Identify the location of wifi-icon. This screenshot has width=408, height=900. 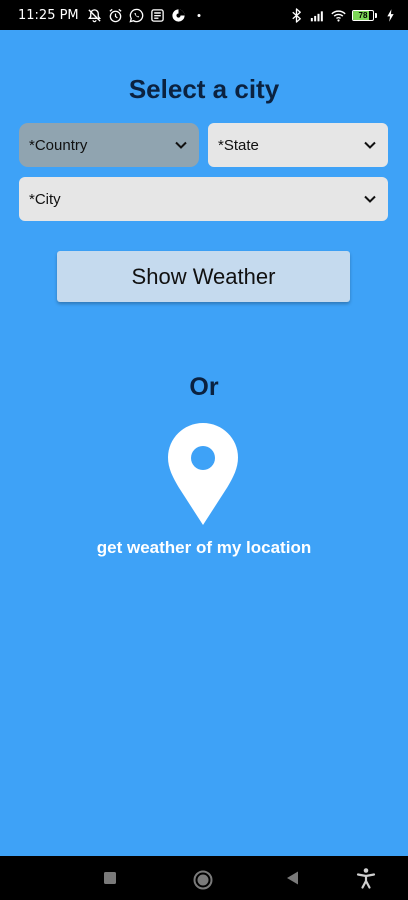
(338, 15).